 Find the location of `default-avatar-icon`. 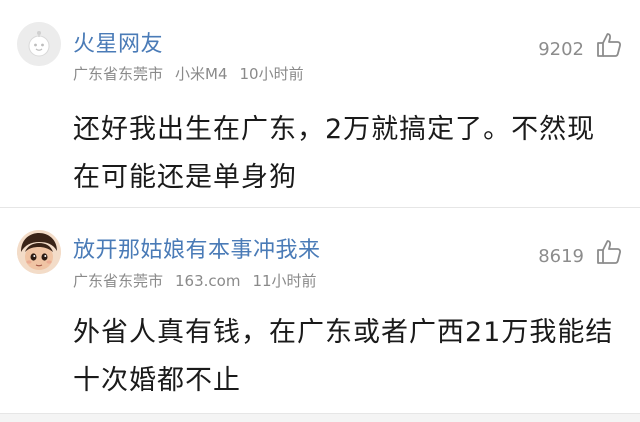

default-avatar-icon is located at coordinates (39, 44).